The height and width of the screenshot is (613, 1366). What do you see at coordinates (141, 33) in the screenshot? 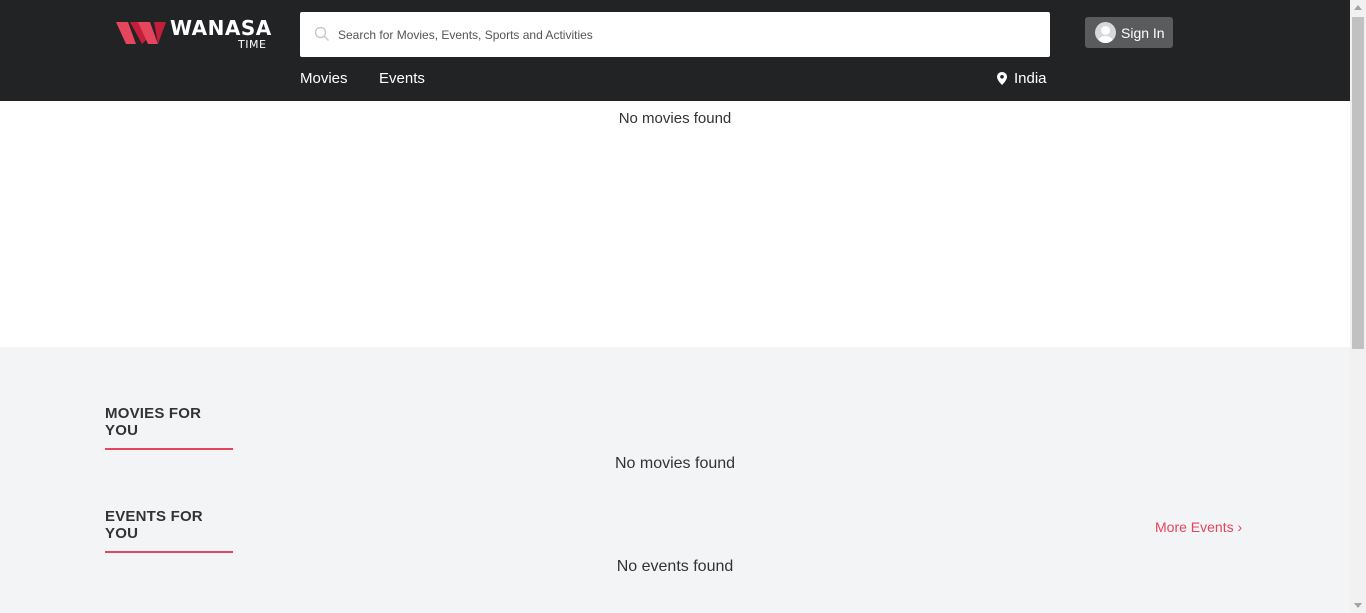
I see `wanasa-logo-icon` at bounding box center [141, 33].